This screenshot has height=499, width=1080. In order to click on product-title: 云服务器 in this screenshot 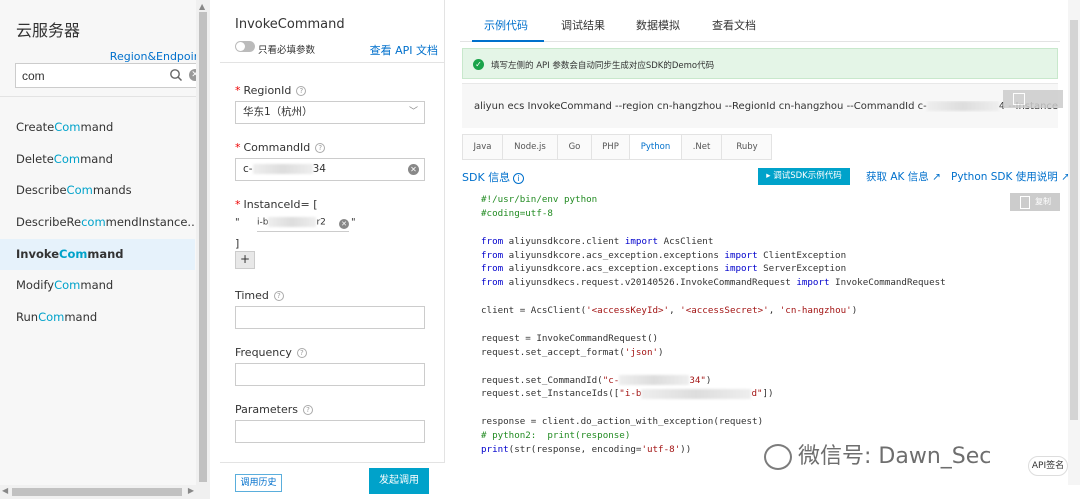, I will do `click(48, 30)`.